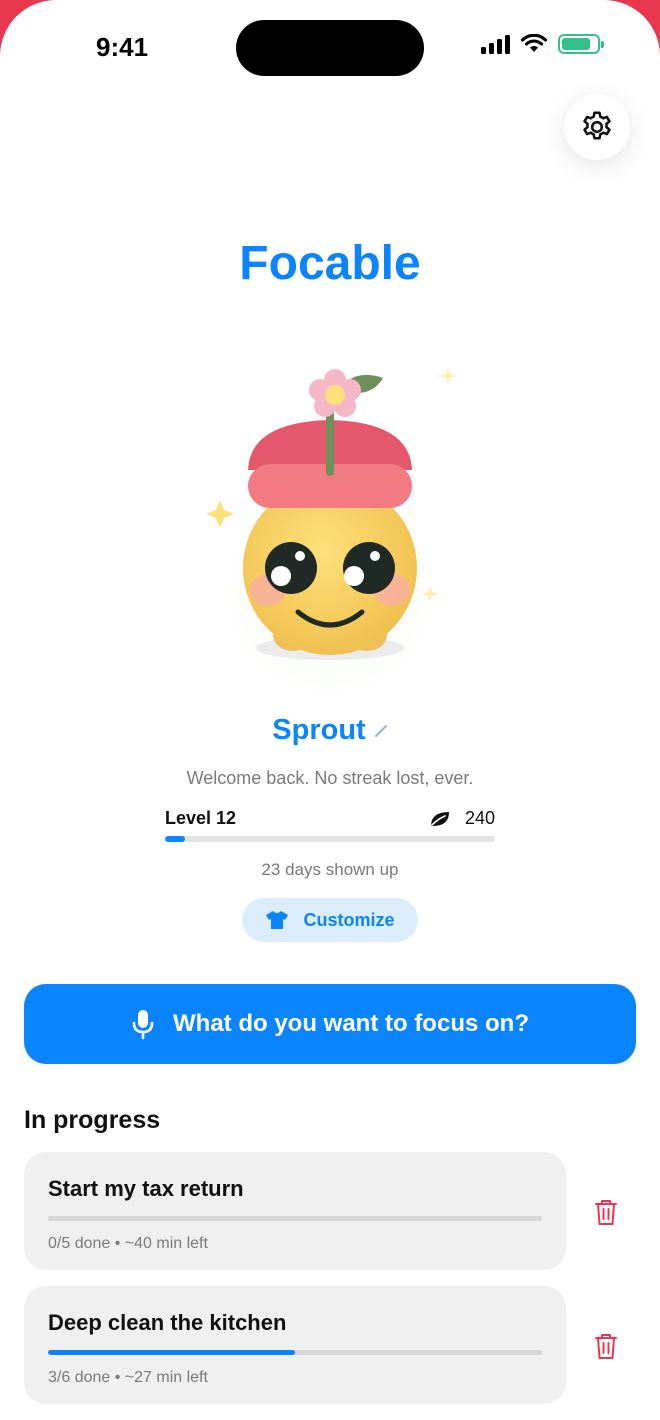 The image size is (660, 1420). What do you see at coordinates (122, 47) in the screenshot?
I see `status-time: 9:41` at bounding box center [122, 47].